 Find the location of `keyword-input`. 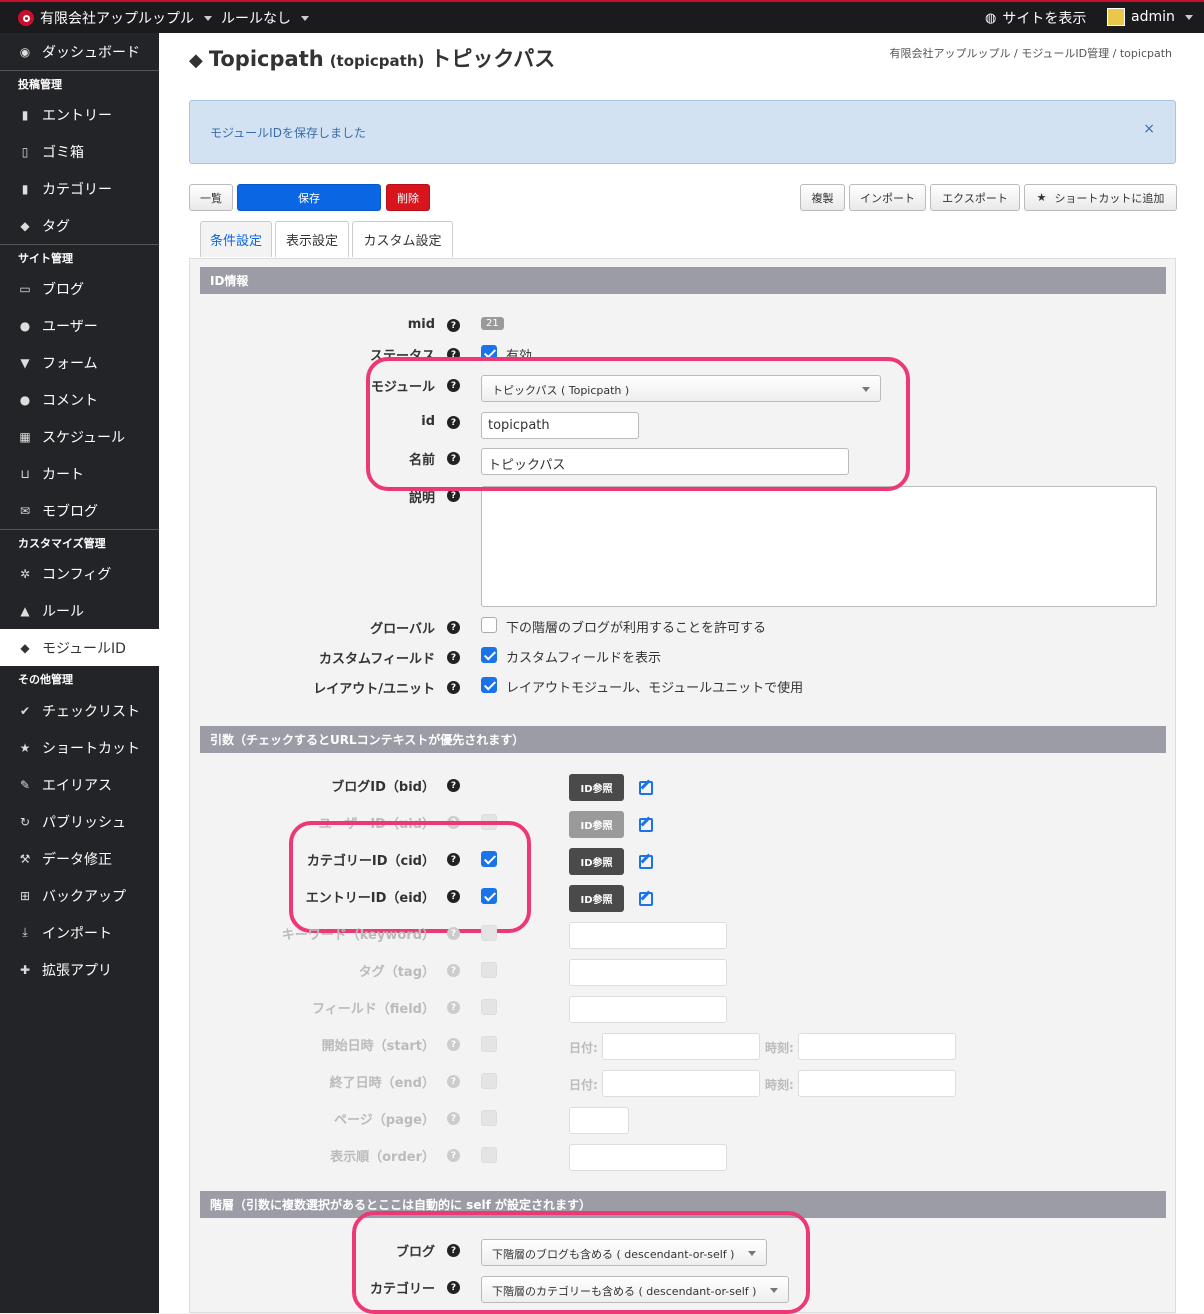

keyword-input is located at coordinates (648, 935).